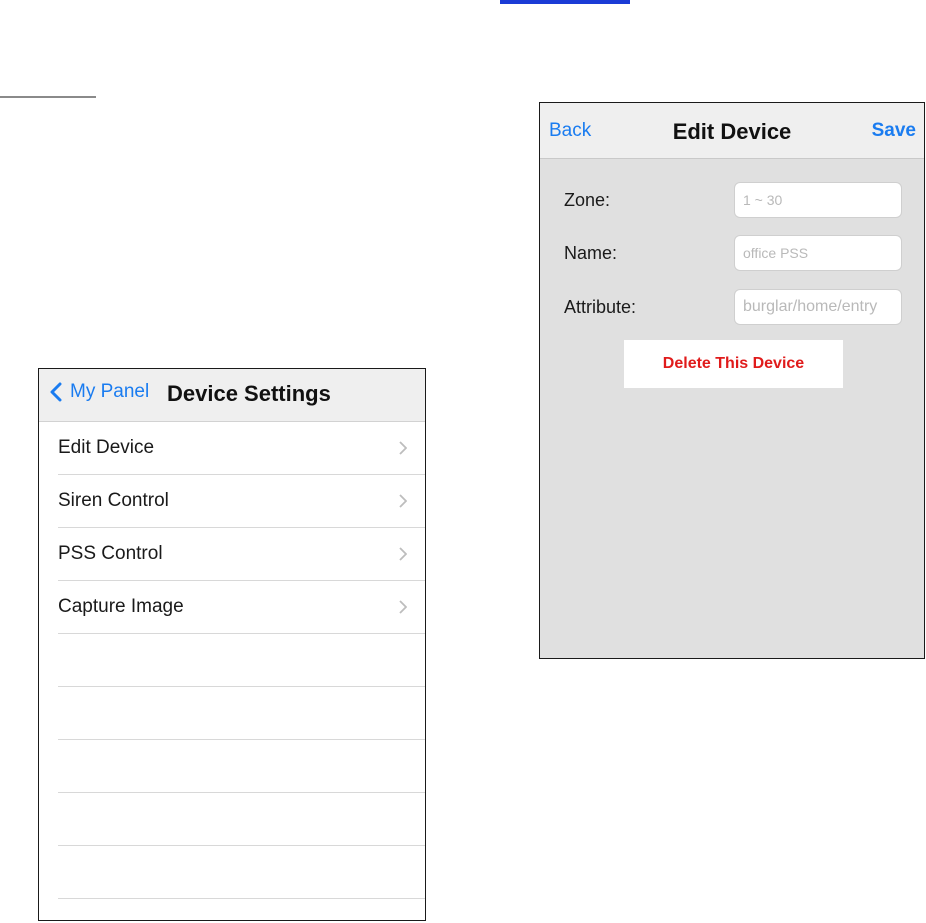 The image size is (926, 923). I want to click on back-label: My Panel, so click(110, 391).